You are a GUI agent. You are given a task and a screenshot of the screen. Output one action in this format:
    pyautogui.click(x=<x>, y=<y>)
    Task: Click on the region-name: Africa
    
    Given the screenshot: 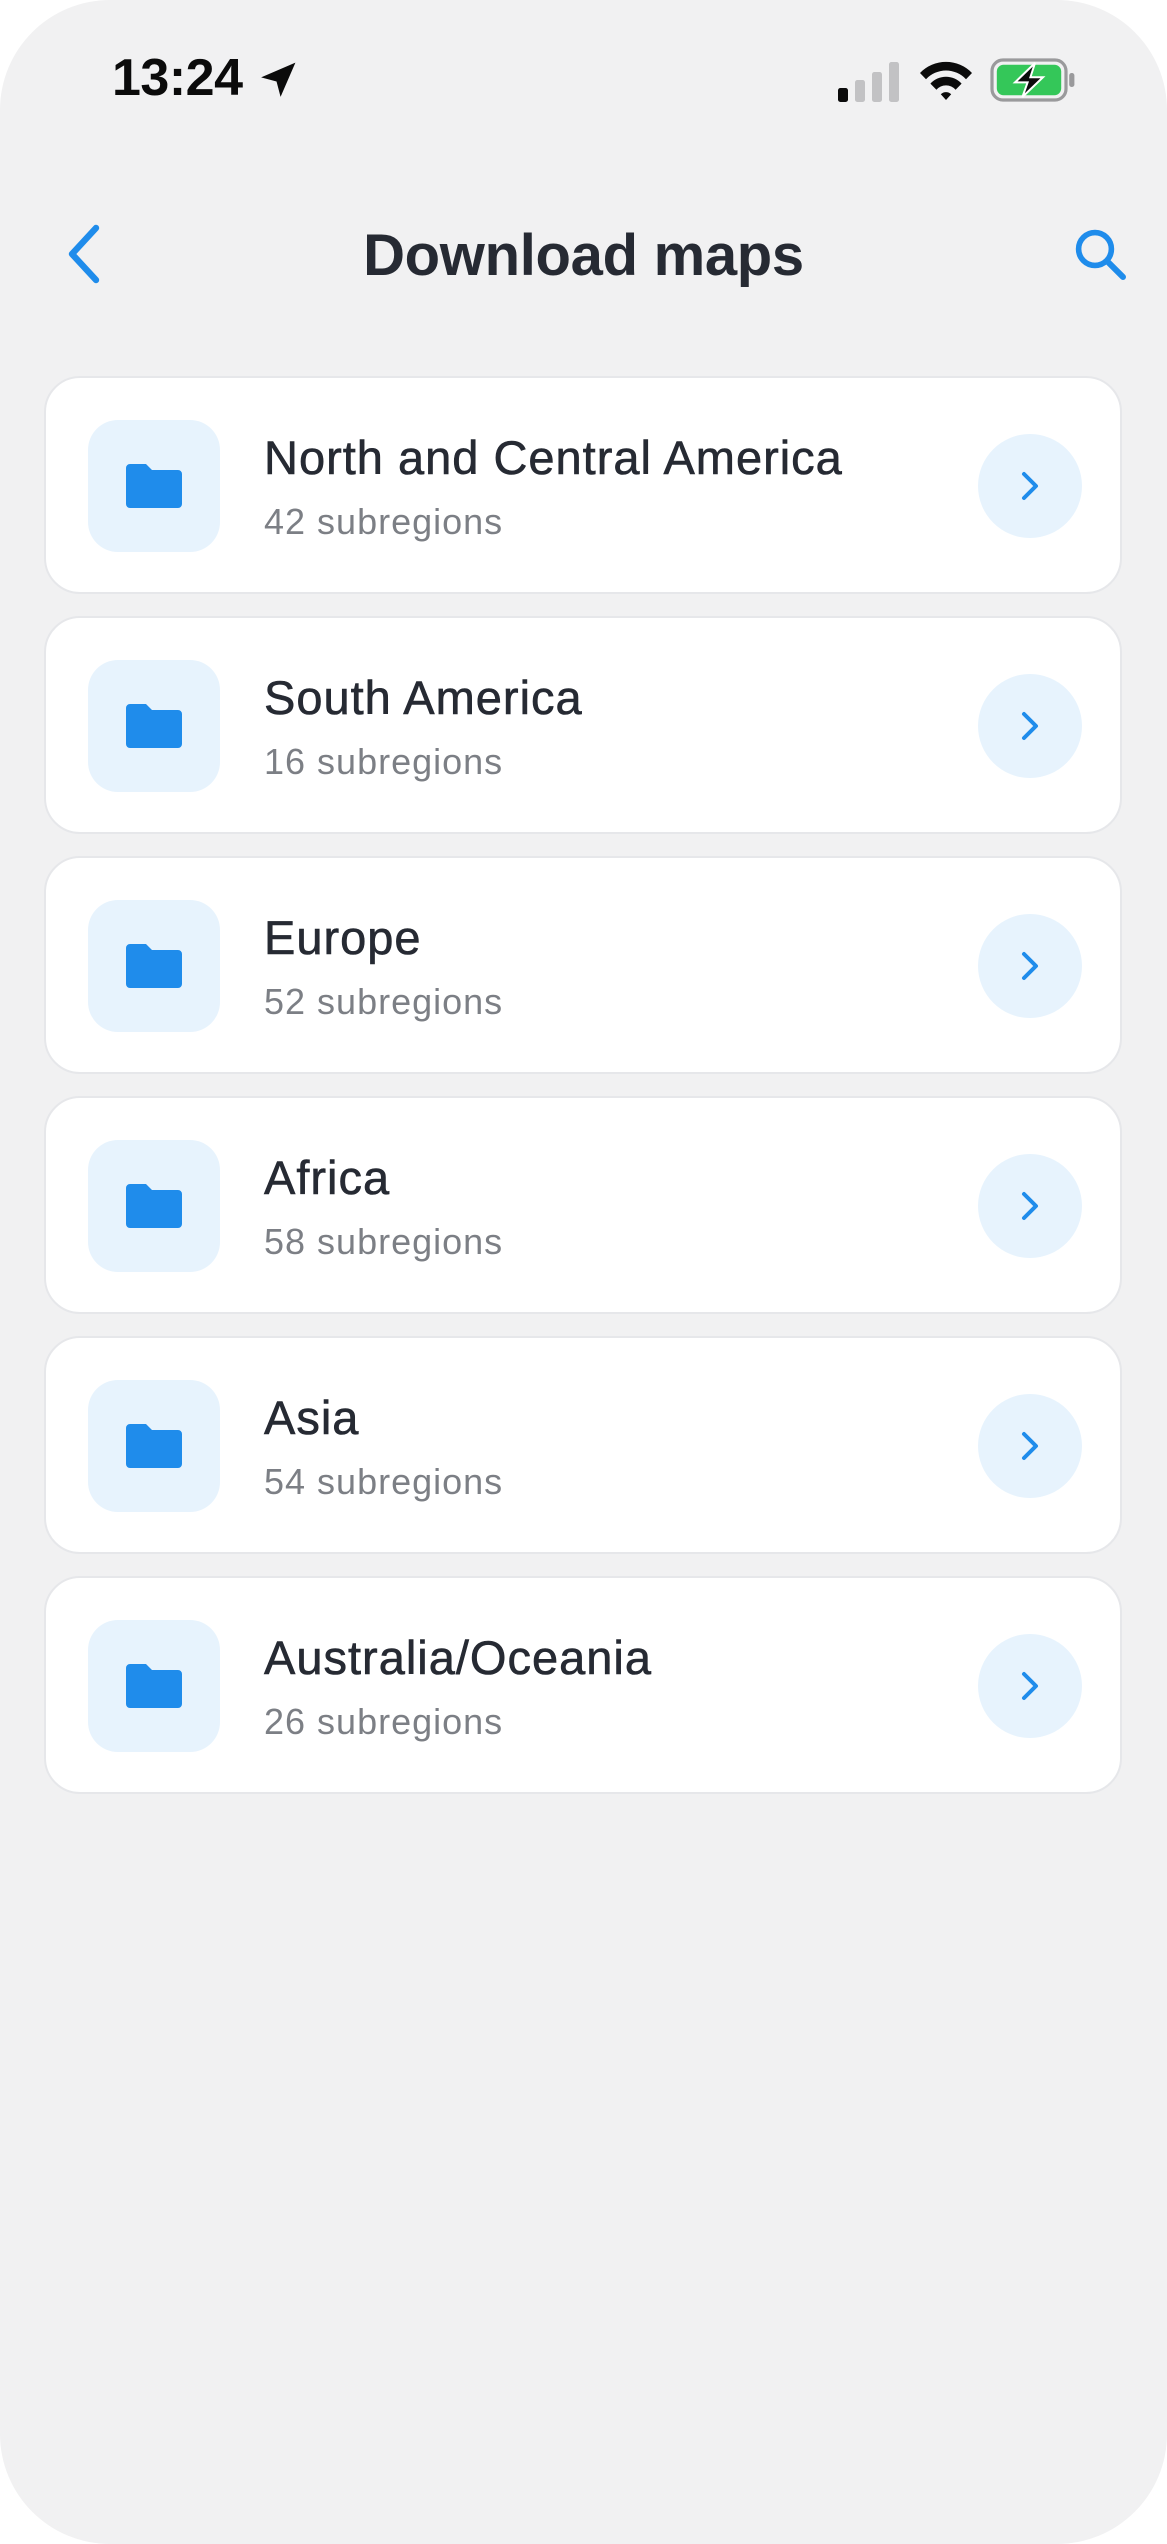 What is the action you would take?
    pyautogui.click(x=327, y=1178)
    